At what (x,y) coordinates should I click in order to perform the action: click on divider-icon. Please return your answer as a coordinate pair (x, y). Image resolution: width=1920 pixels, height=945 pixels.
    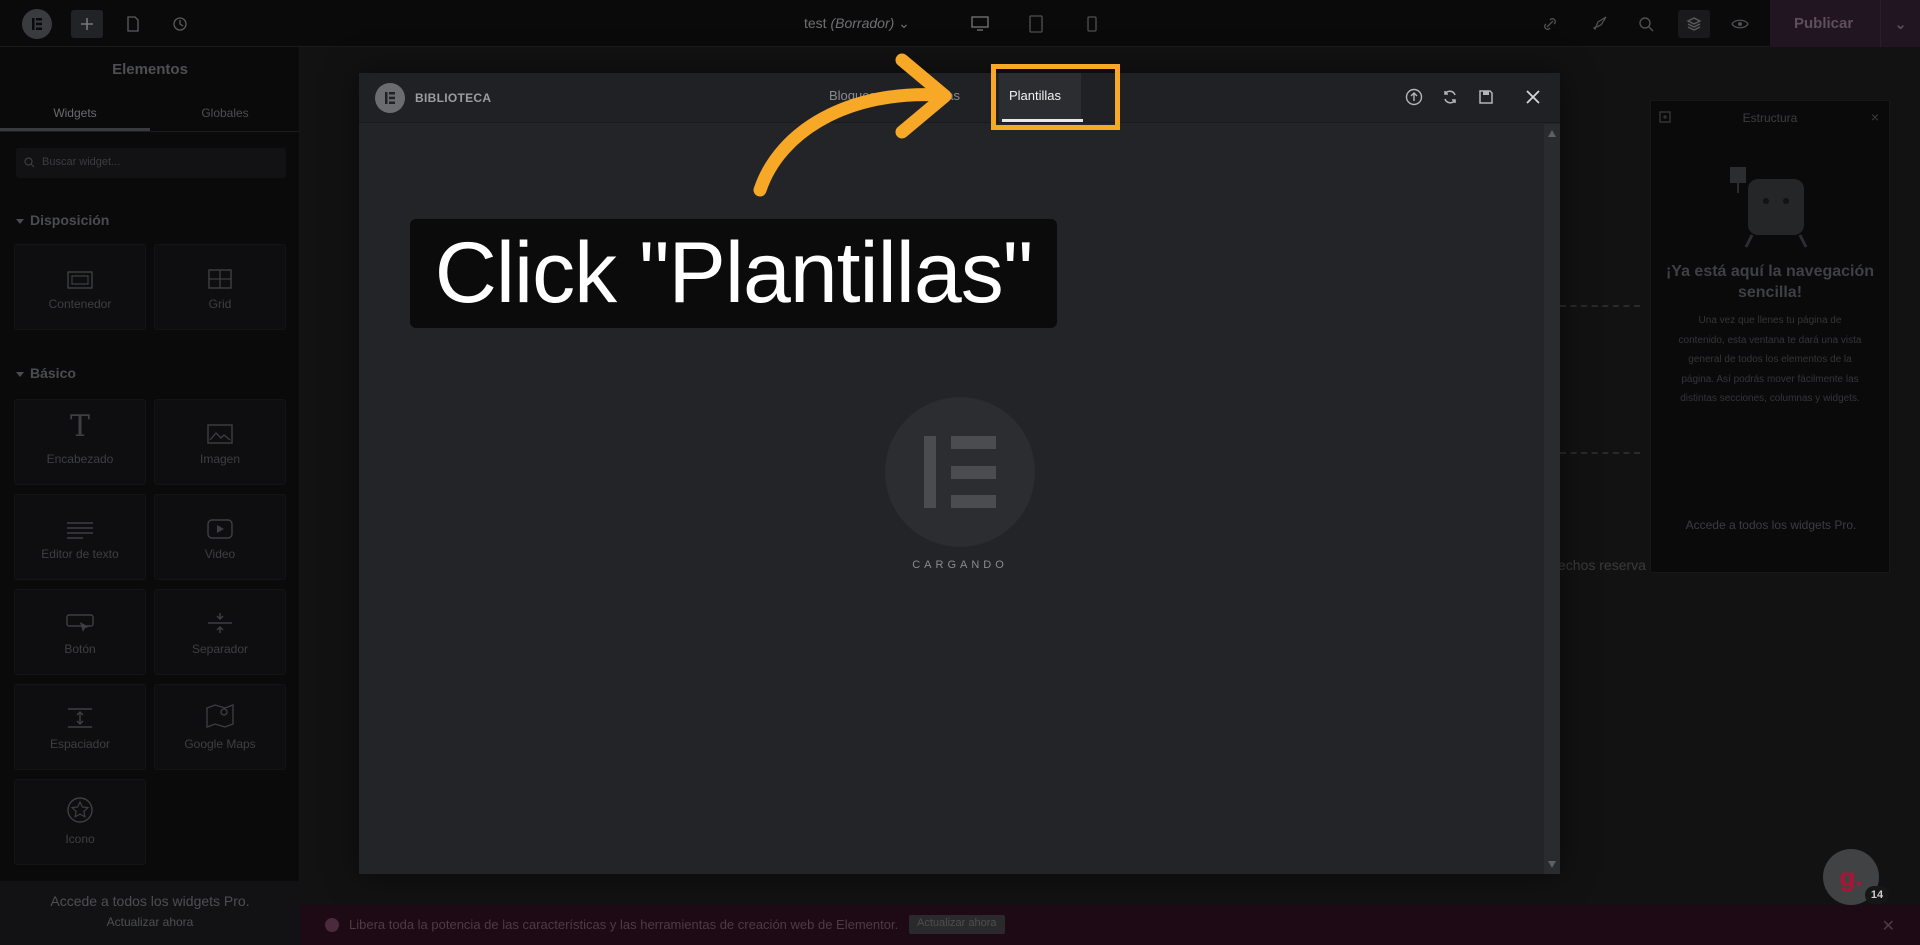
    Looking at the image, I should click on (220, 623).